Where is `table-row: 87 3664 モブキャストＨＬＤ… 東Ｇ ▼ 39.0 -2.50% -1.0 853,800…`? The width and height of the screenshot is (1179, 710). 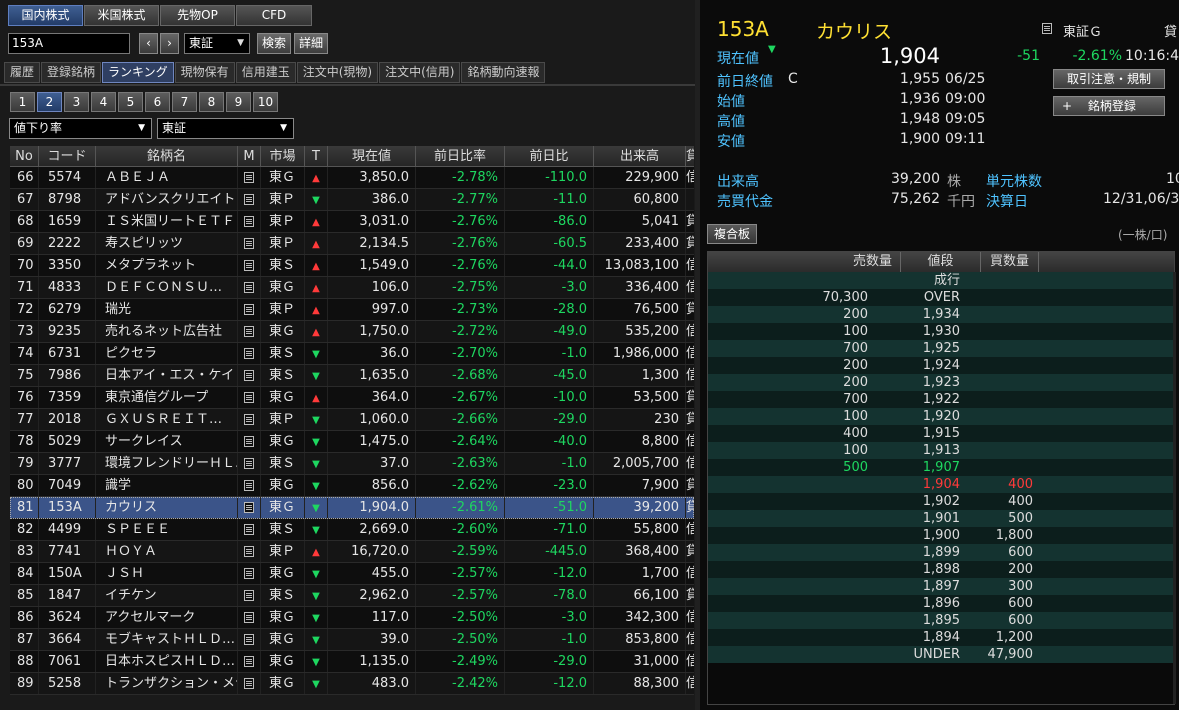
table-row: 87 3664 モブキャストＨＬＤ… 東Ｇ ▼ 39.0 -2.50% -1.0 853,800… is located at coordinates (352, 640).